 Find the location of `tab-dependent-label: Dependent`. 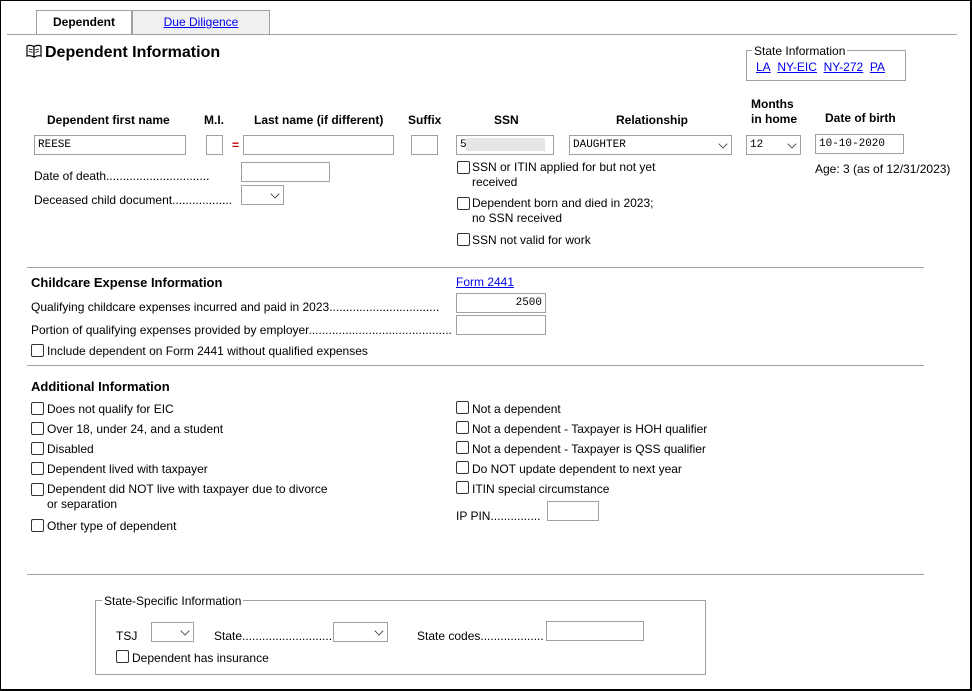

tab-dependent-label: Dependent is located at coordinates (83, 22).